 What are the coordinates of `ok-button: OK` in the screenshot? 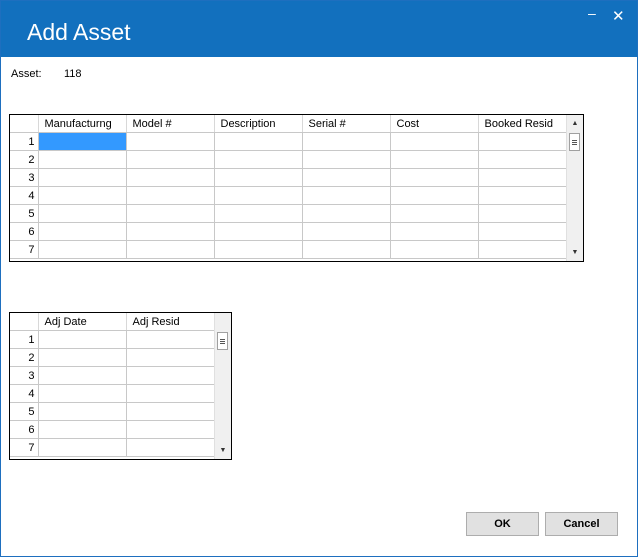 It's located at (502, 524).